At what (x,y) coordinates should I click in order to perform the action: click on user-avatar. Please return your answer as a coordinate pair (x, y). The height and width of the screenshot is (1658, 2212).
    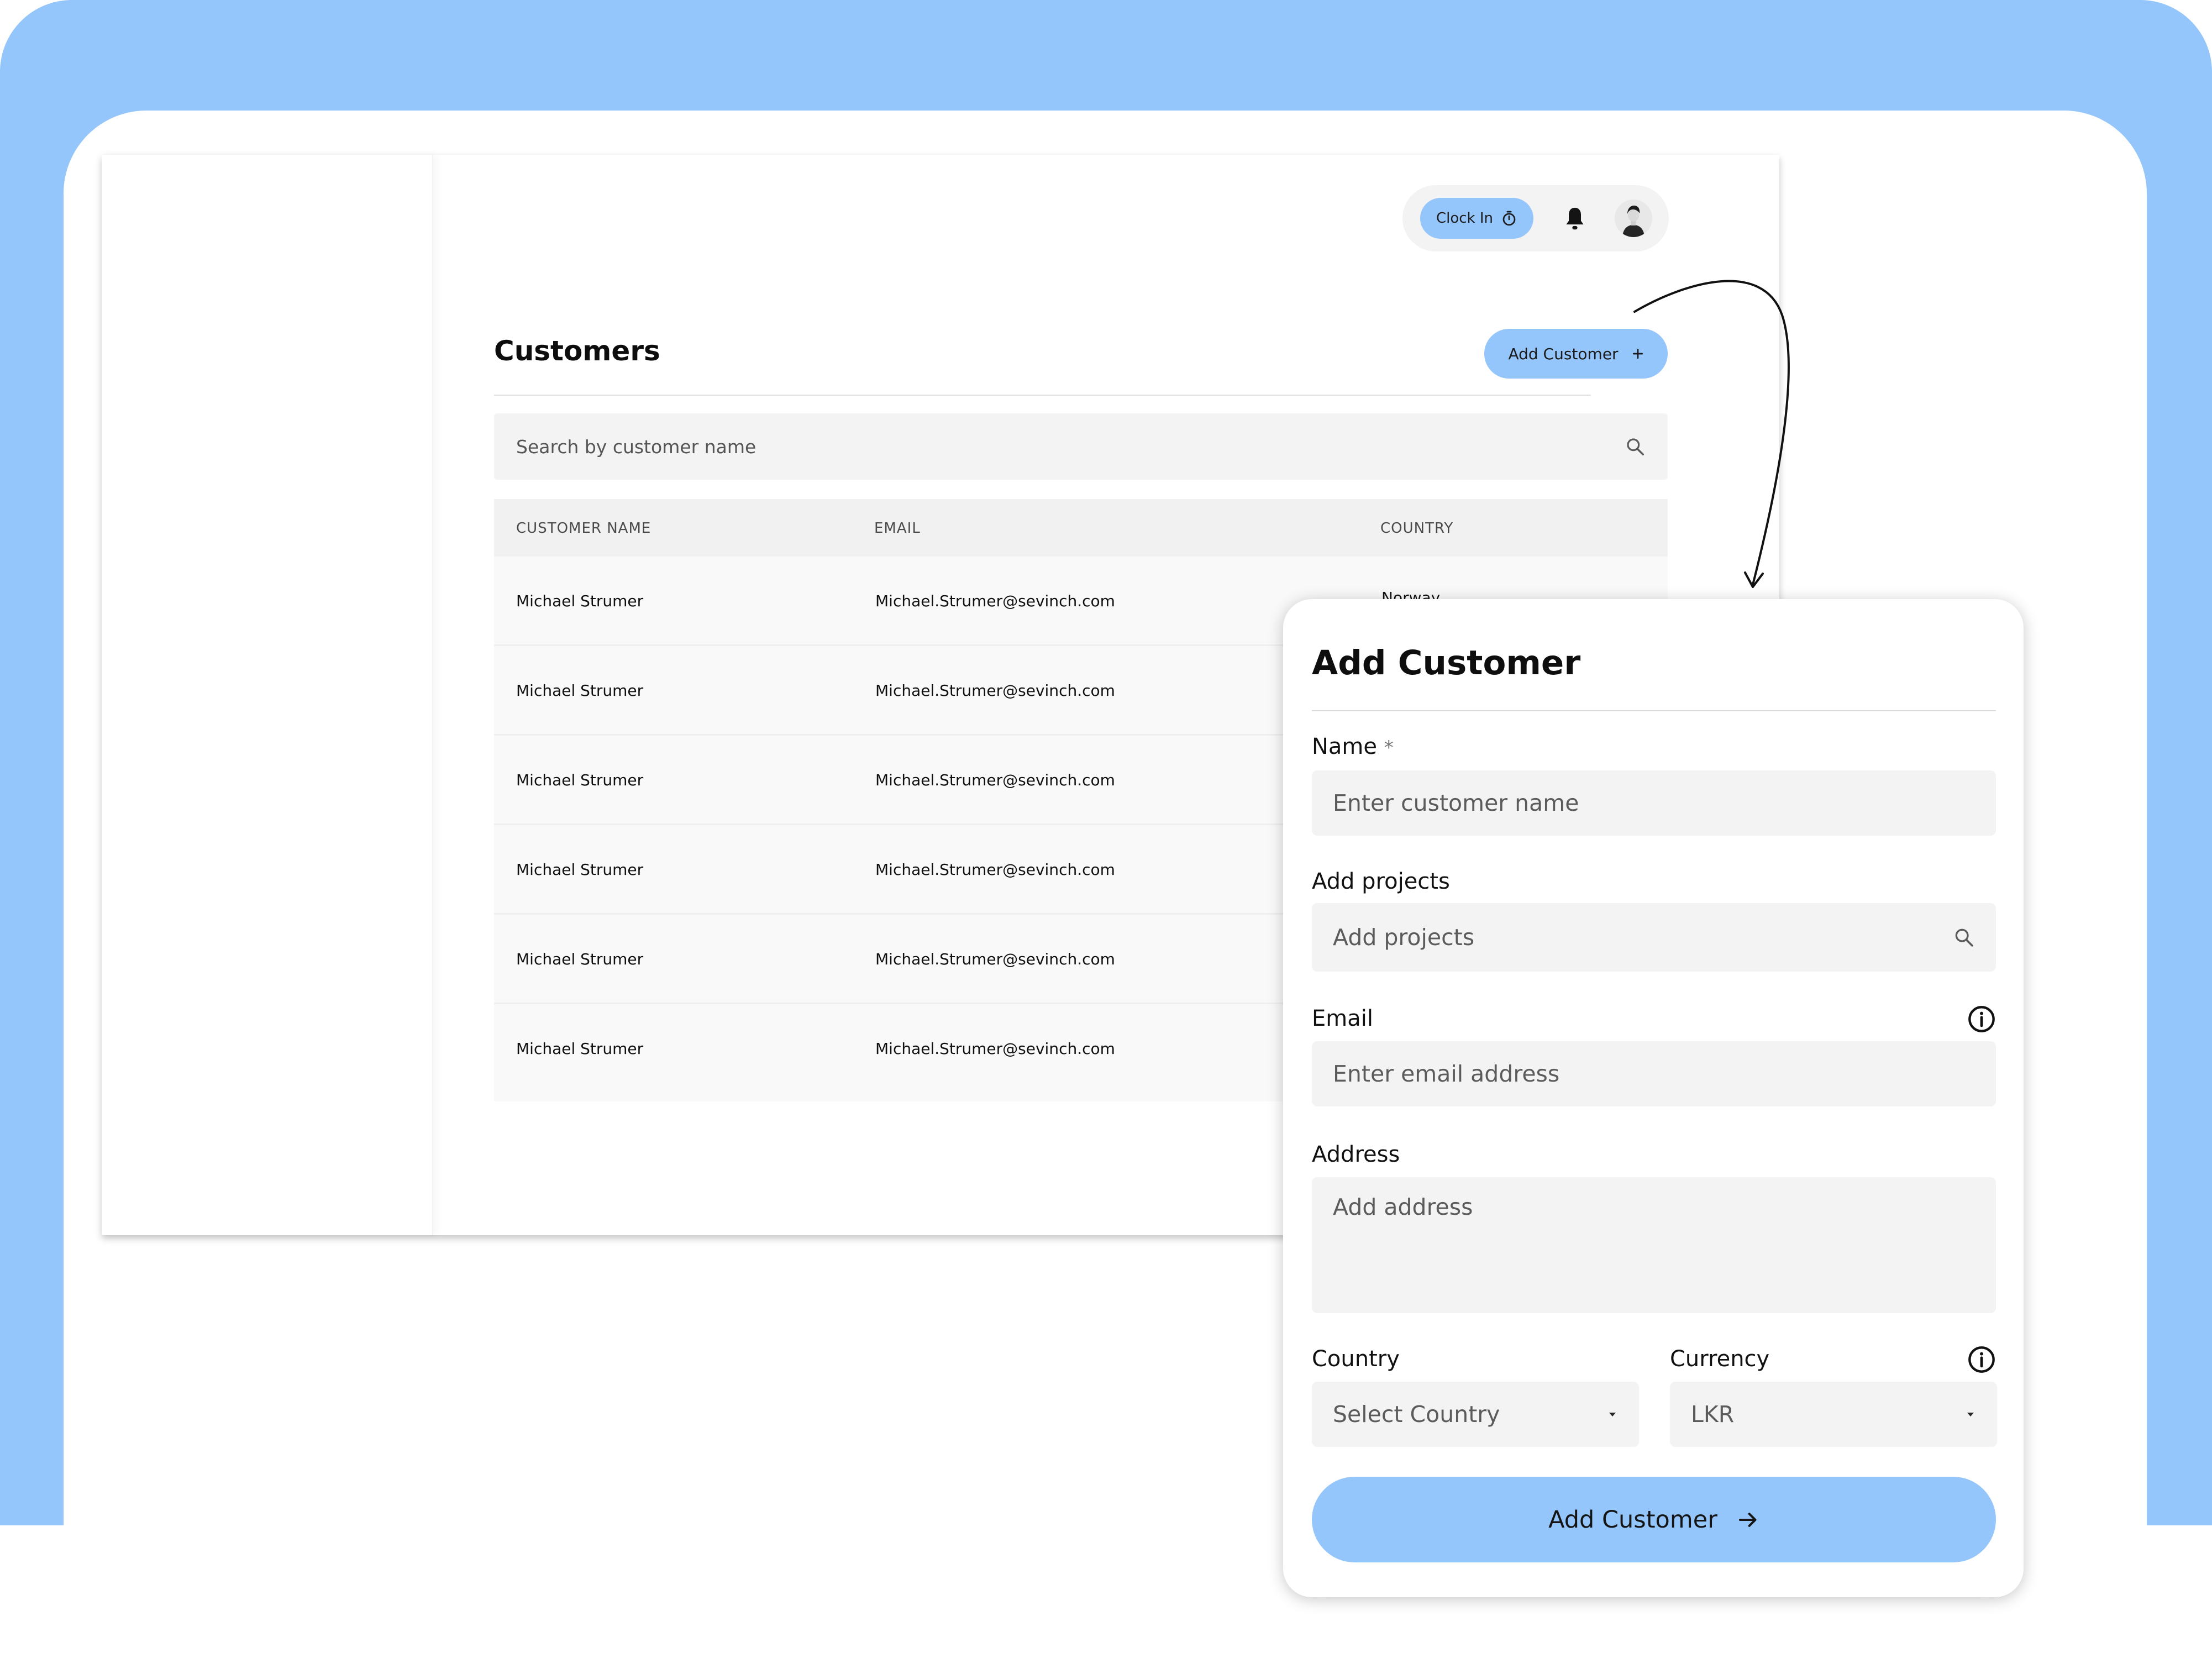
    Looking at the image, I should click on (1633, 218).